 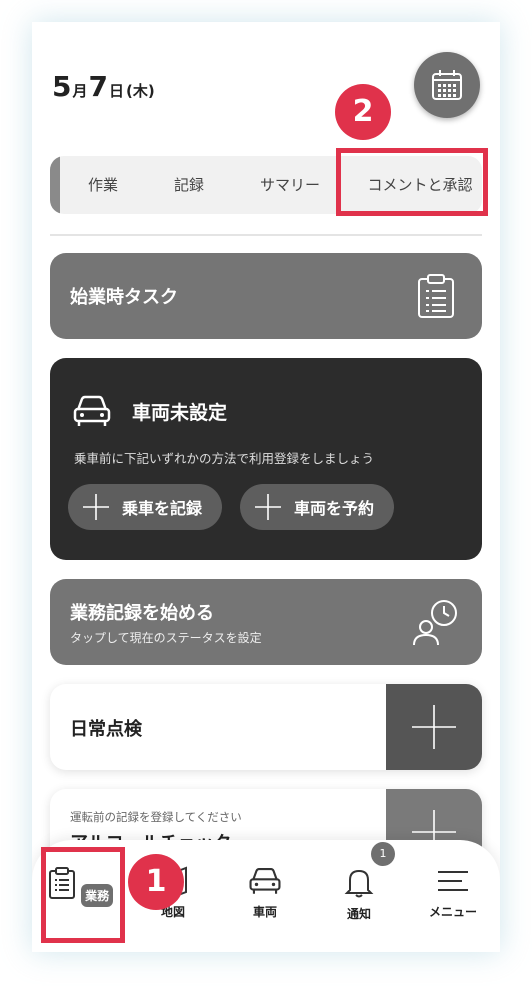 I want to click on calendar-icon, so click(x=447, y=85).